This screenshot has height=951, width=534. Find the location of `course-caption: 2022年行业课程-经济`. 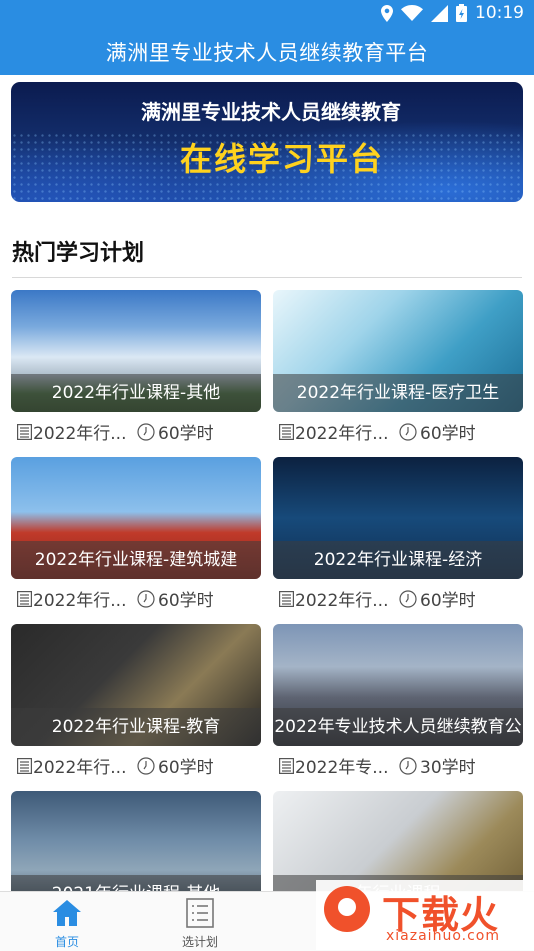

course-caption: 2022年行业课程-经济 is located at coordinates (398, 560).